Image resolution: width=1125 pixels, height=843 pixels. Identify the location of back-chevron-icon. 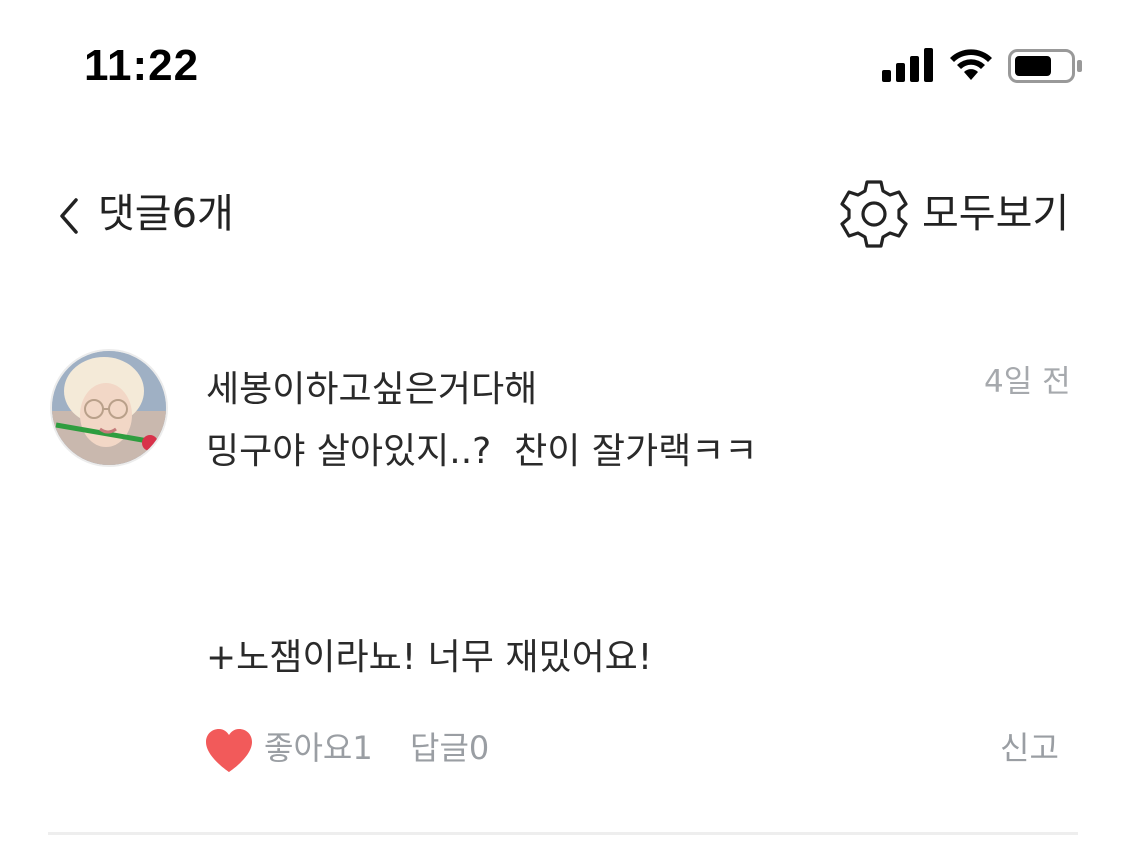
(70, 216).